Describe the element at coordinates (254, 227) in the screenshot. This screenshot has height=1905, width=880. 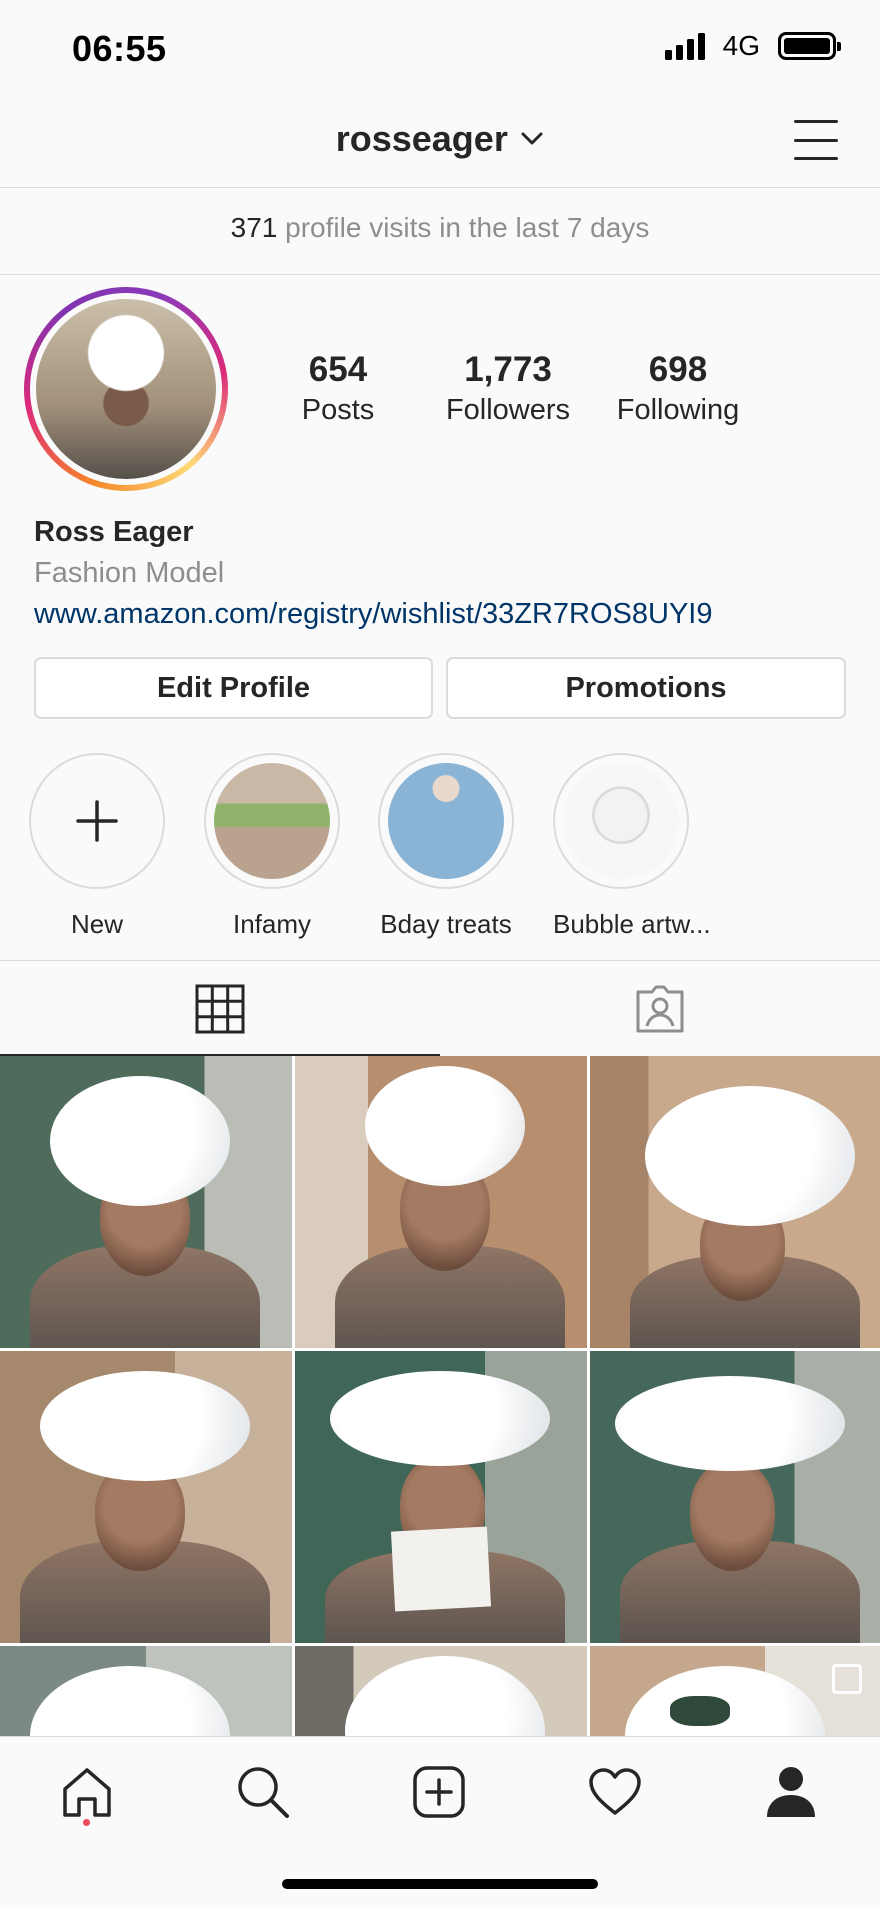
I see `visits-count: 371` at that location.